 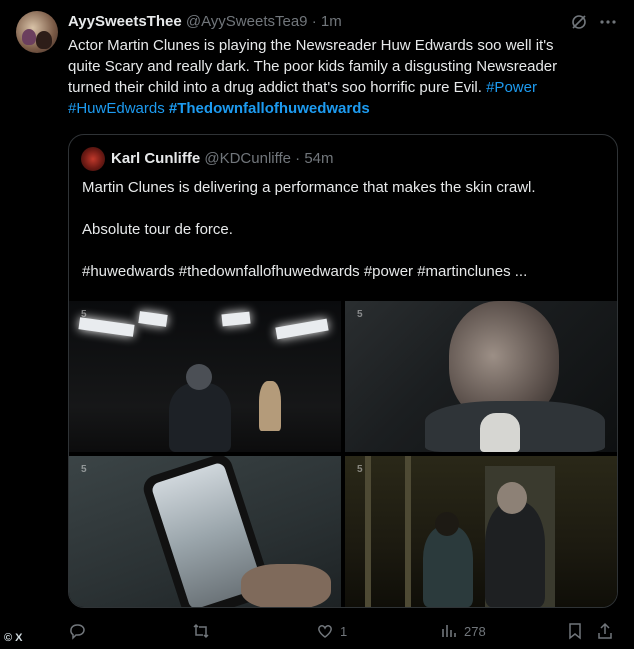 I want to click on media-image-phone: 5, so click(x=205, y=531).